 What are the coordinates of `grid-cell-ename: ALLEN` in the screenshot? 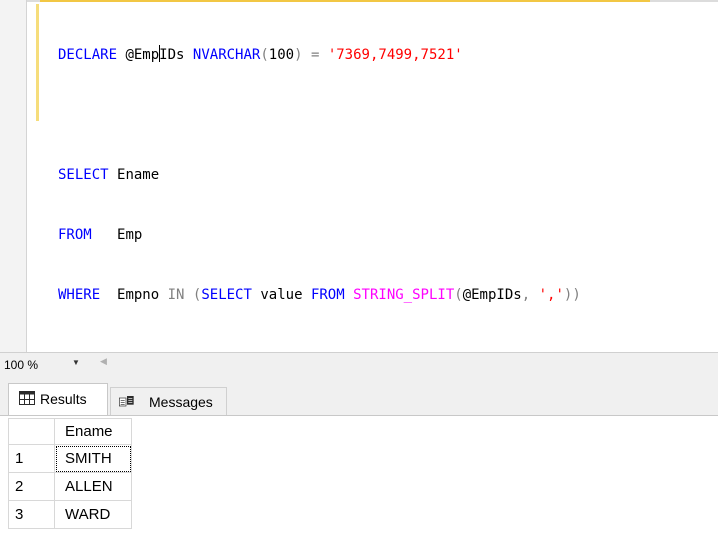 It's located at (93, 486).